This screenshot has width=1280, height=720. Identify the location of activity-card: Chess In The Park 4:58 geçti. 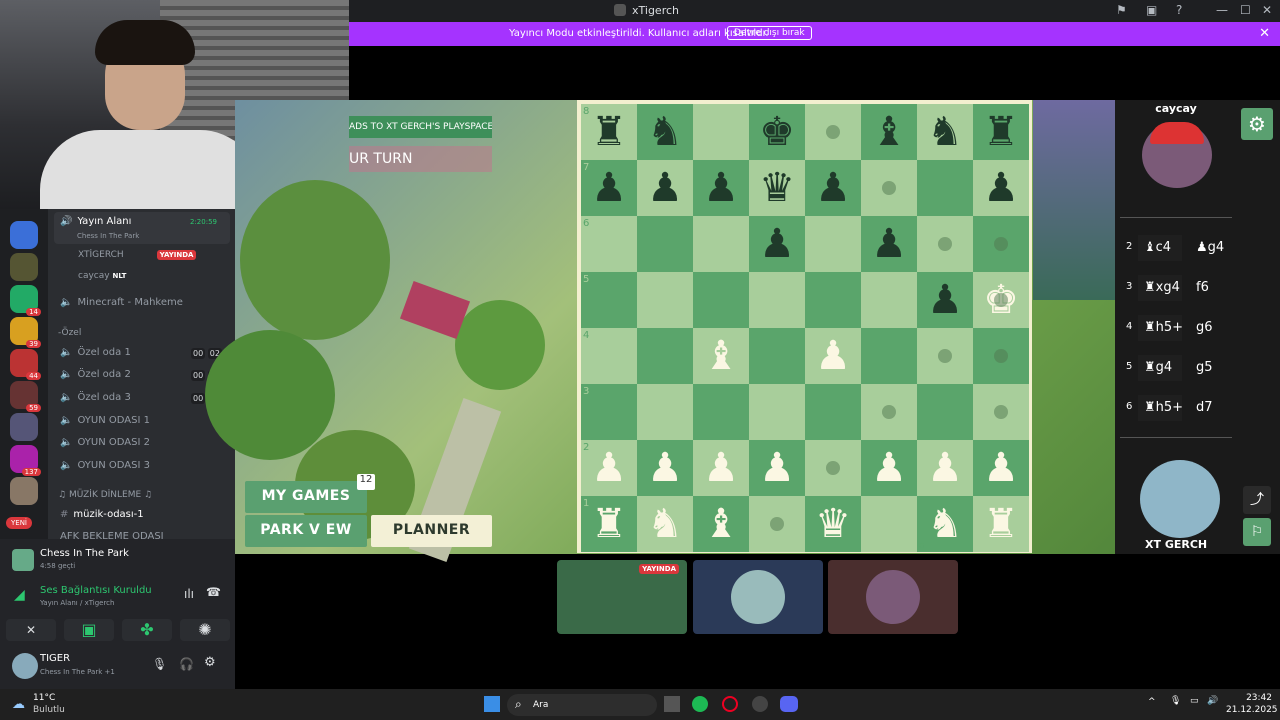
(118, 559).